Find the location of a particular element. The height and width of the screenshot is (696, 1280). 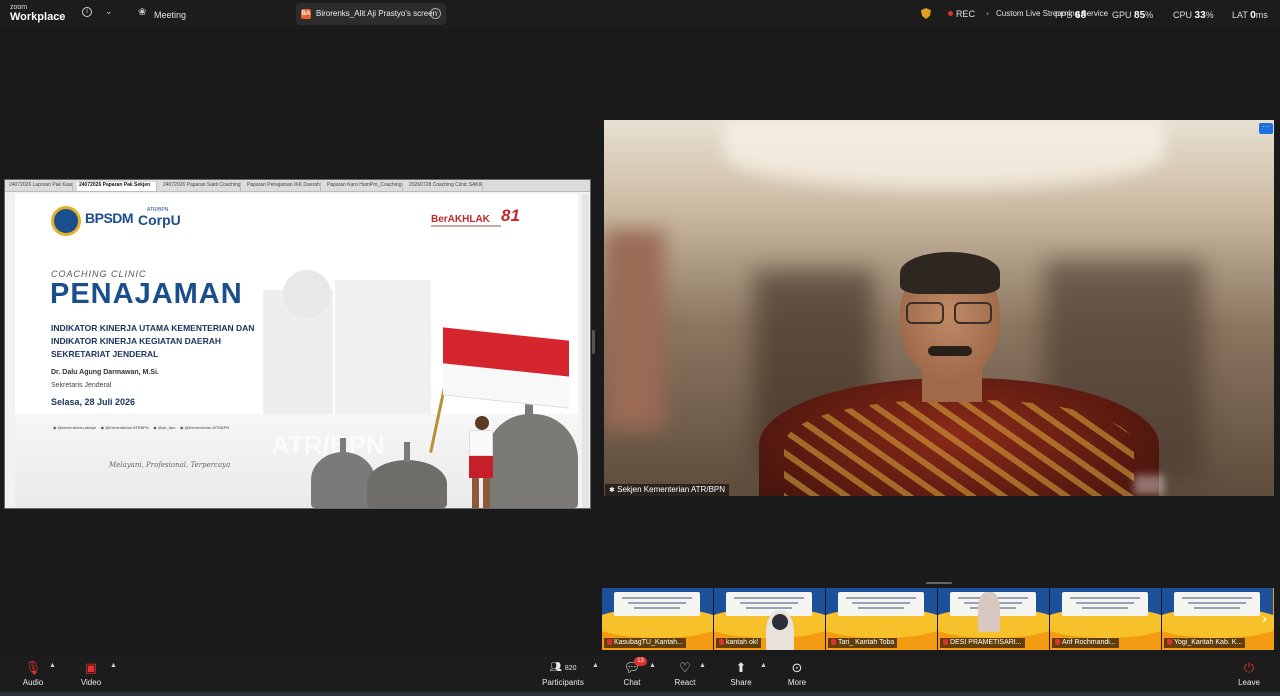

video-more-options-icon: ··· is located at coordinates (1266, 128).